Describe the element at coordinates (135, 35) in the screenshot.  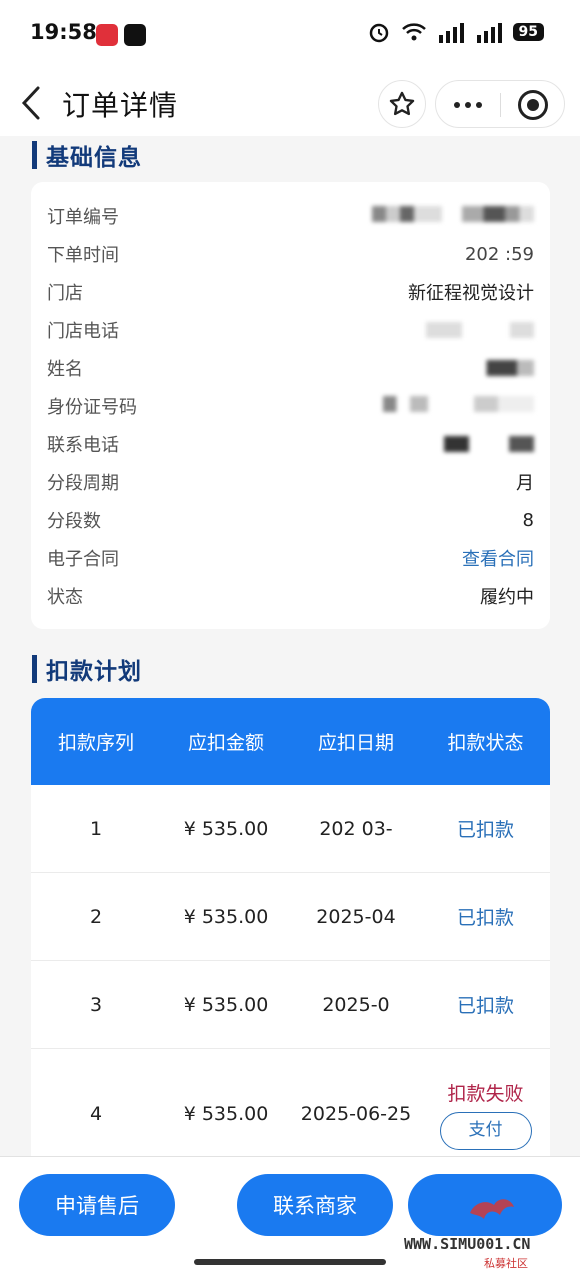
I see `tiktok-icon` at that location.